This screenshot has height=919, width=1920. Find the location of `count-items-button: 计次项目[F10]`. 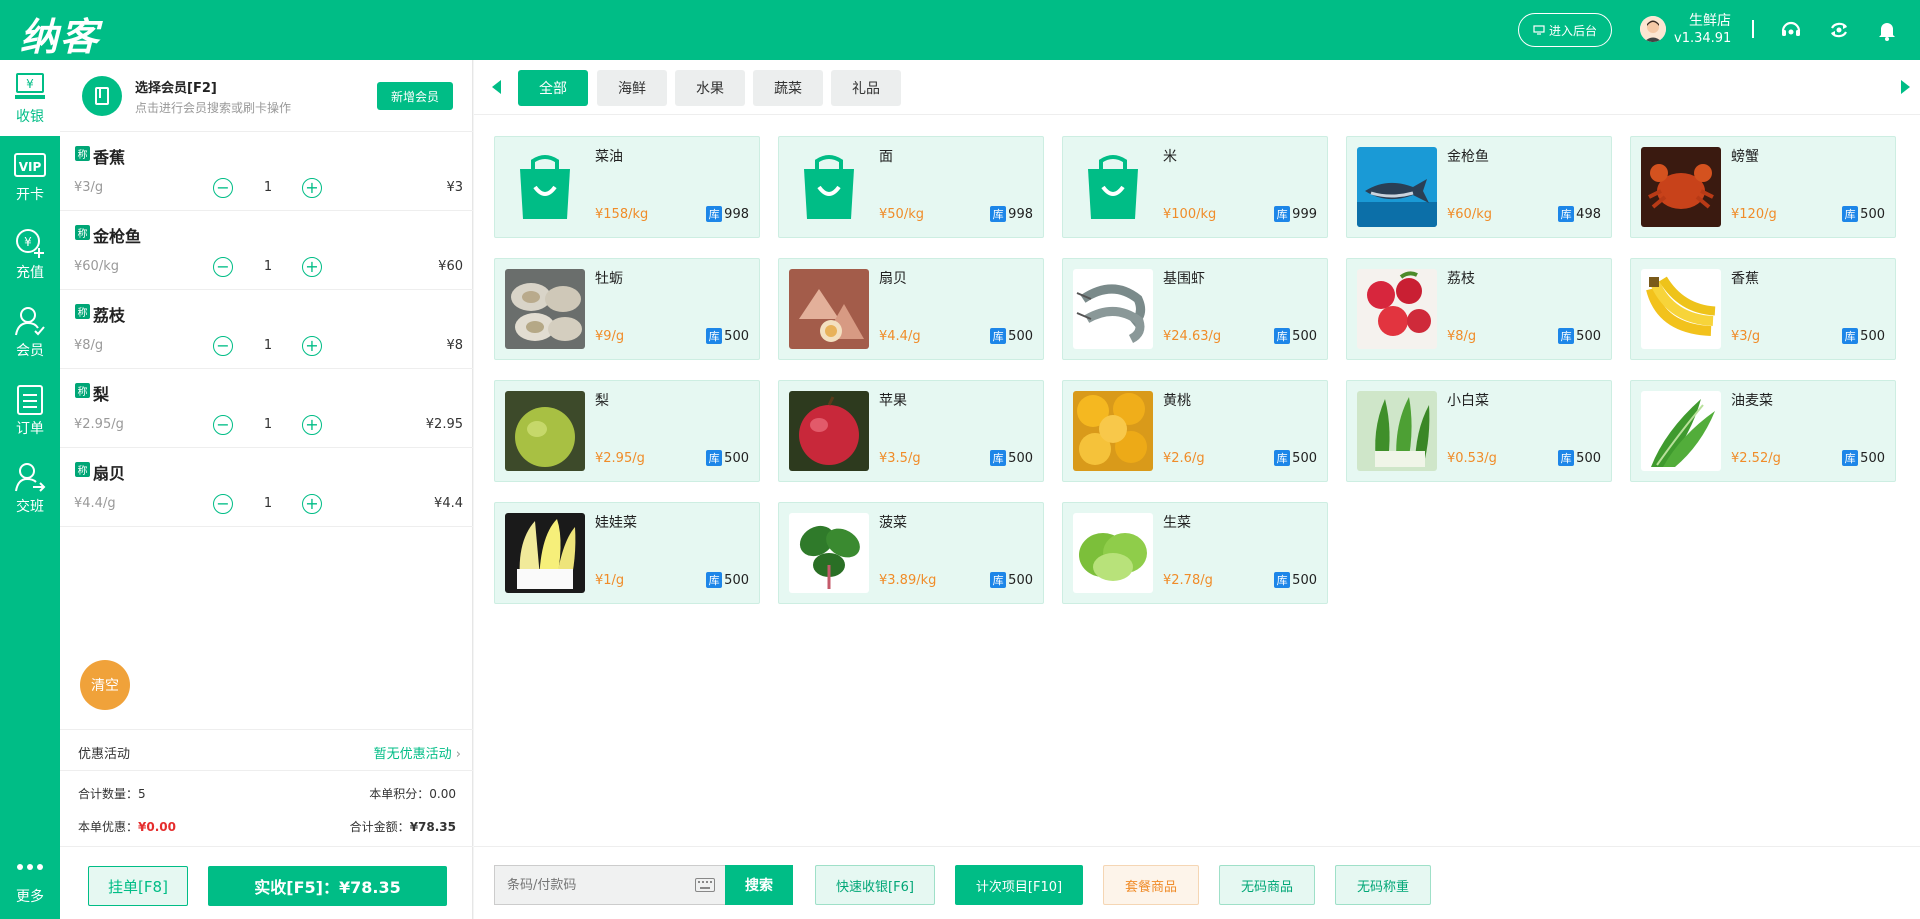

count-items-button: 计次项目[F10] is located at coordinates (1019, 885).